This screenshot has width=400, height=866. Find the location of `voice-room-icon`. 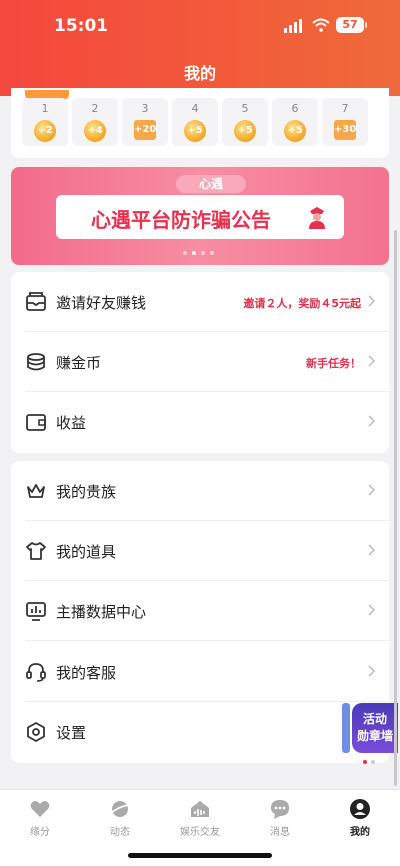

voice-room-icon is located at coordinates (200, 809).